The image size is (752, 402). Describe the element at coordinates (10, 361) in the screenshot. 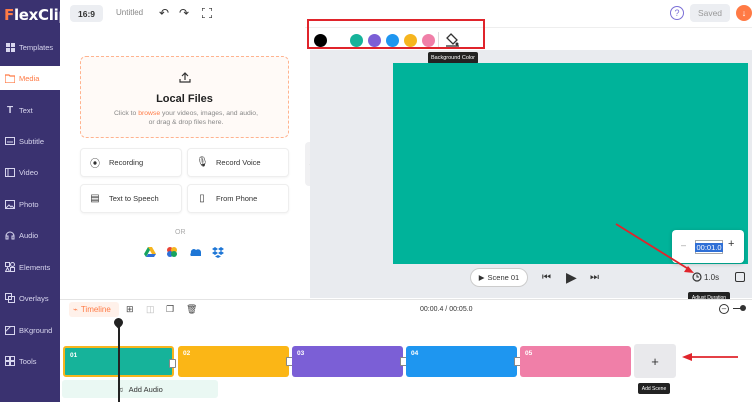

I see `tools-icon` at that location.